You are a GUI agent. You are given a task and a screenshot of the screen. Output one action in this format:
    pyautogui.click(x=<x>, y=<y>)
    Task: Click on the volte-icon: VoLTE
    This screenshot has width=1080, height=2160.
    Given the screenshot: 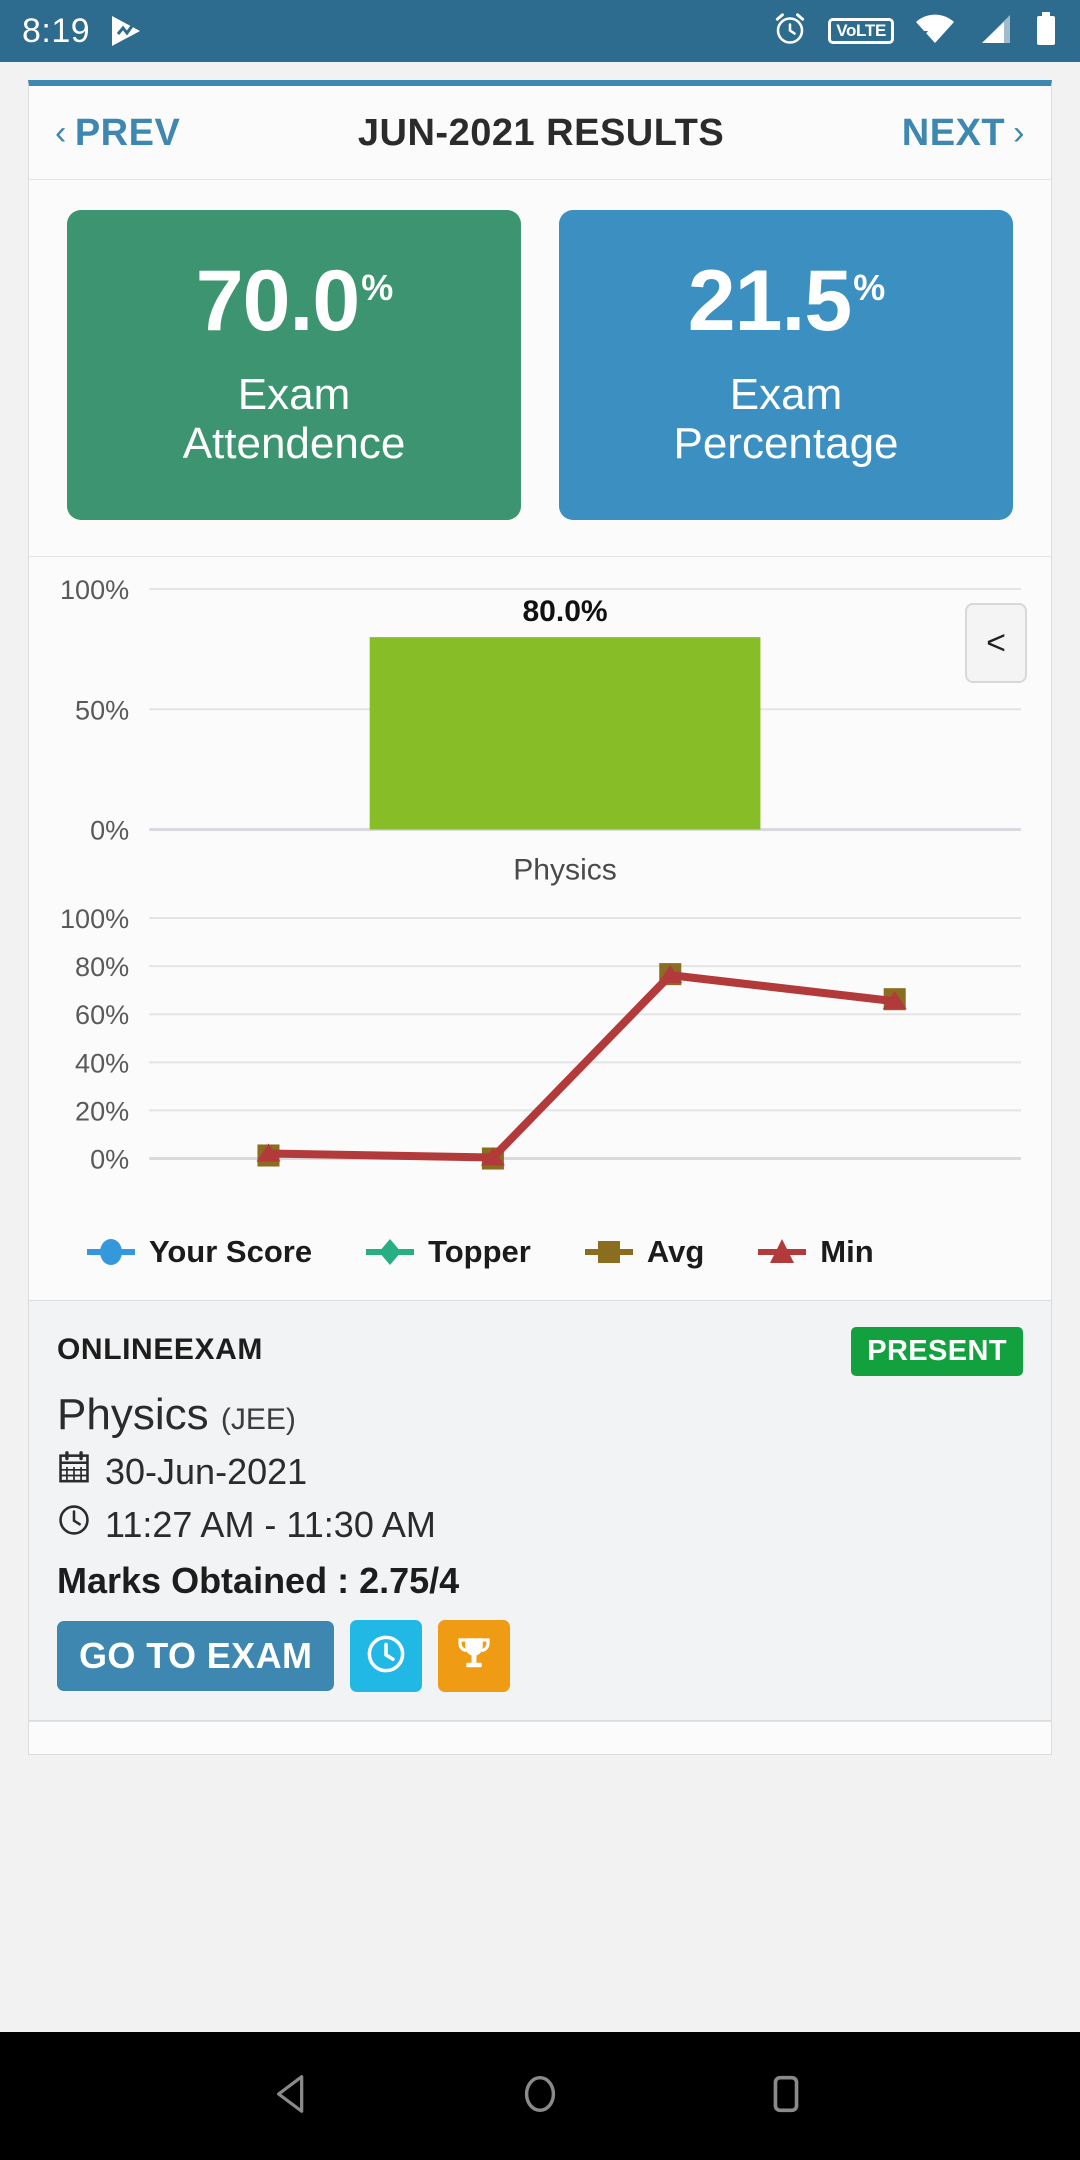 What is the action you would take?
    pyautogui.click(x=861, y=31)
    